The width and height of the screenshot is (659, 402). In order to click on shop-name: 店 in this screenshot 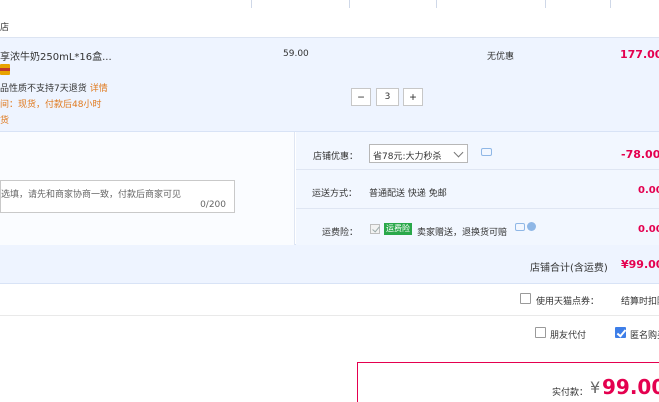, I will do `click(4, 26)`.